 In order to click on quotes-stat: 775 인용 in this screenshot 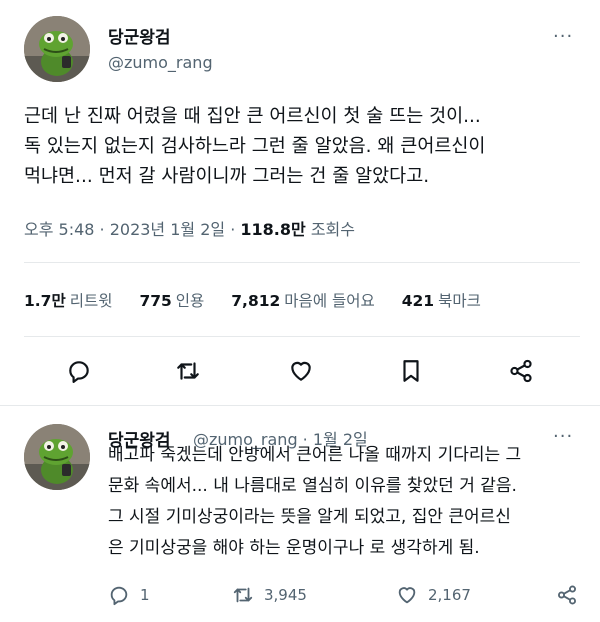, I will do `click(171, 301)`.